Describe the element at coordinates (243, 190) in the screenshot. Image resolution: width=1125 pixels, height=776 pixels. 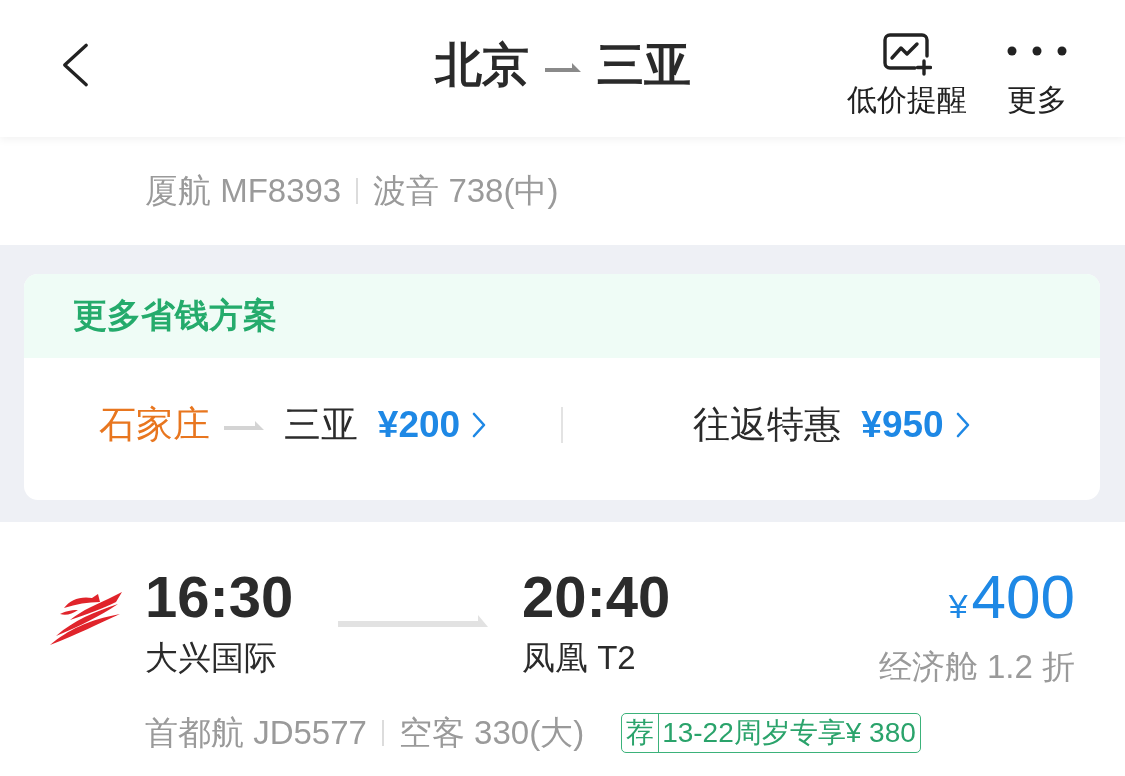
I see `airline-flight-number: 厦航 MF8393` at that location.